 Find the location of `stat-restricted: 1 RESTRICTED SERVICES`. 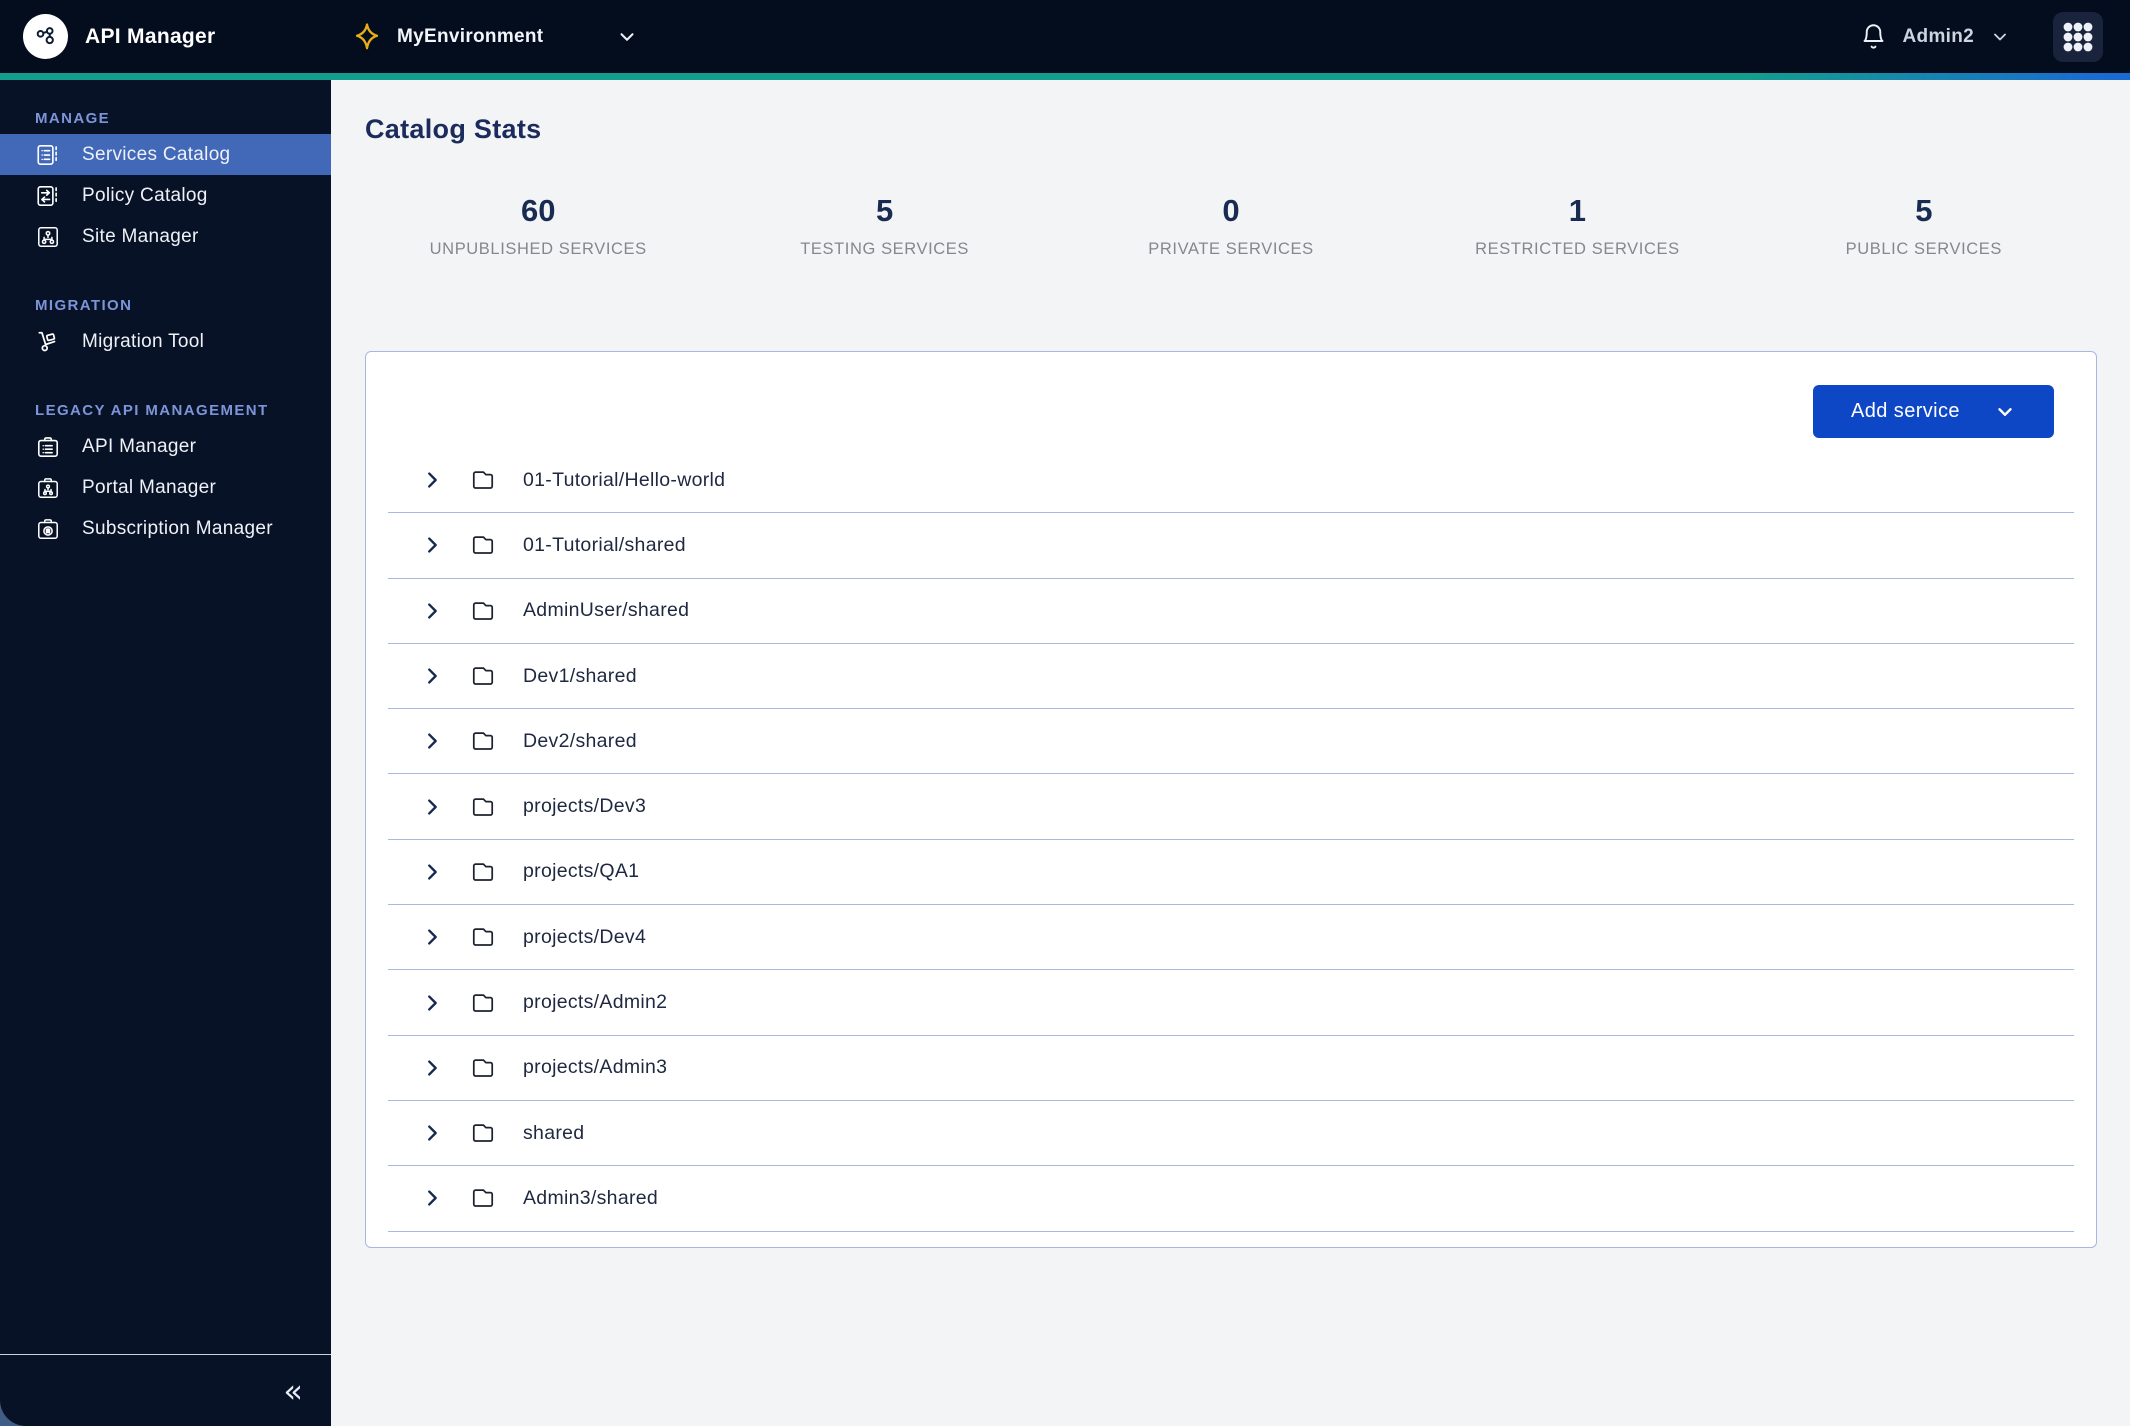

stat-restricted: 1 RESTRICTED SERVICES is located at coordinates (1577, 226).